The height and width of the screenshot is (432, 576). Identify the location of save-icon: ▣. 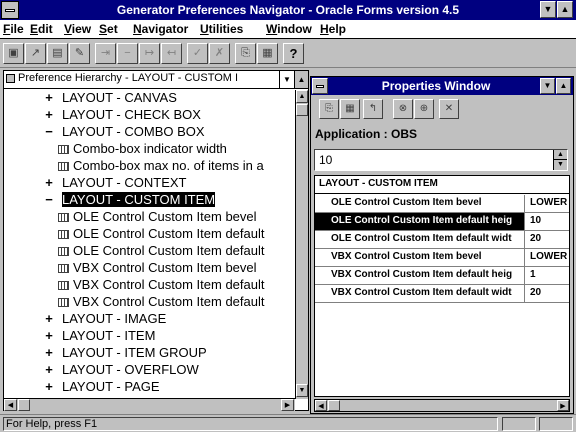
(13, 53).